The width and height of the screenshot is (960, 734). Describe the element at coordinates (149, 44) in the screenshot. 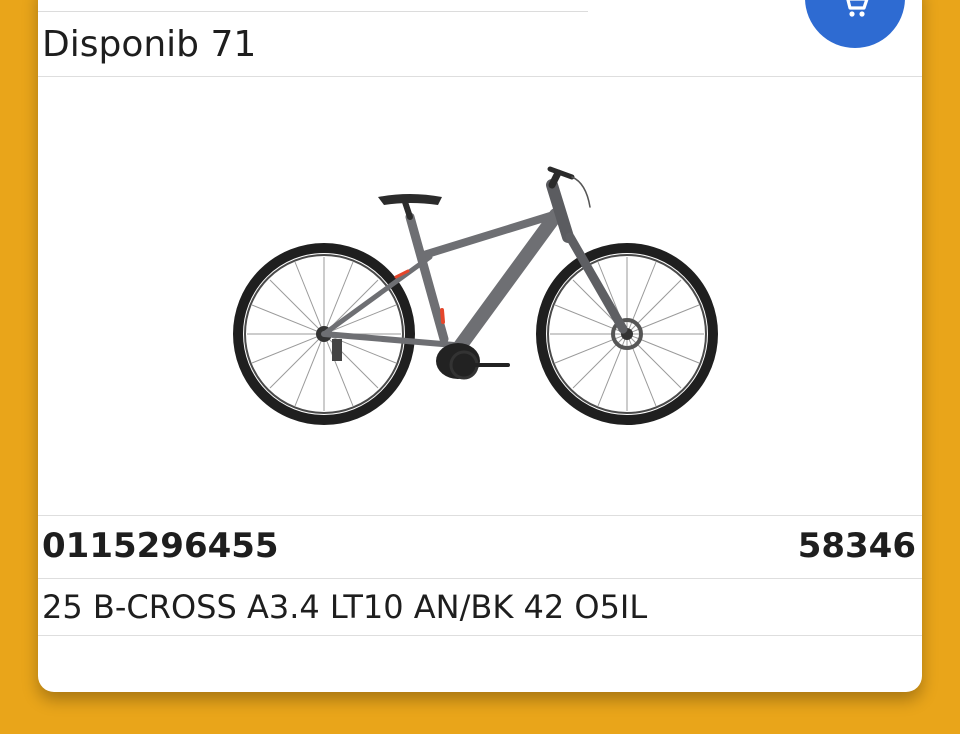

I see `availability-text: Disponib 71` at that location.